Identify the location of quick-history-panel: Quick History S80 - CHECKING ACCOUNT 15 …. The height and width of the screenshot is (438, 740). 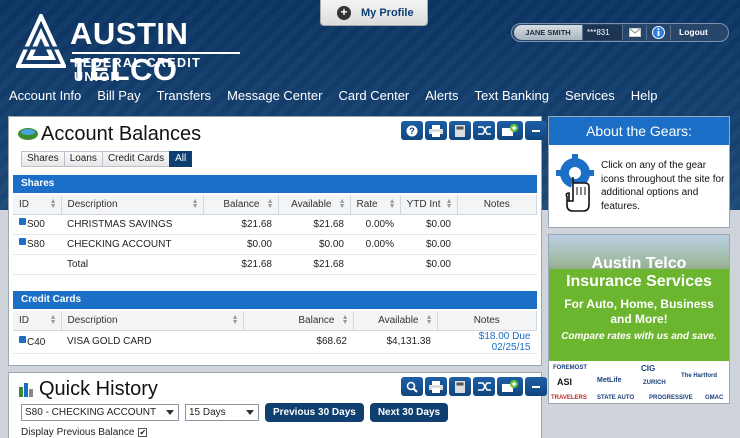
(277, 405).